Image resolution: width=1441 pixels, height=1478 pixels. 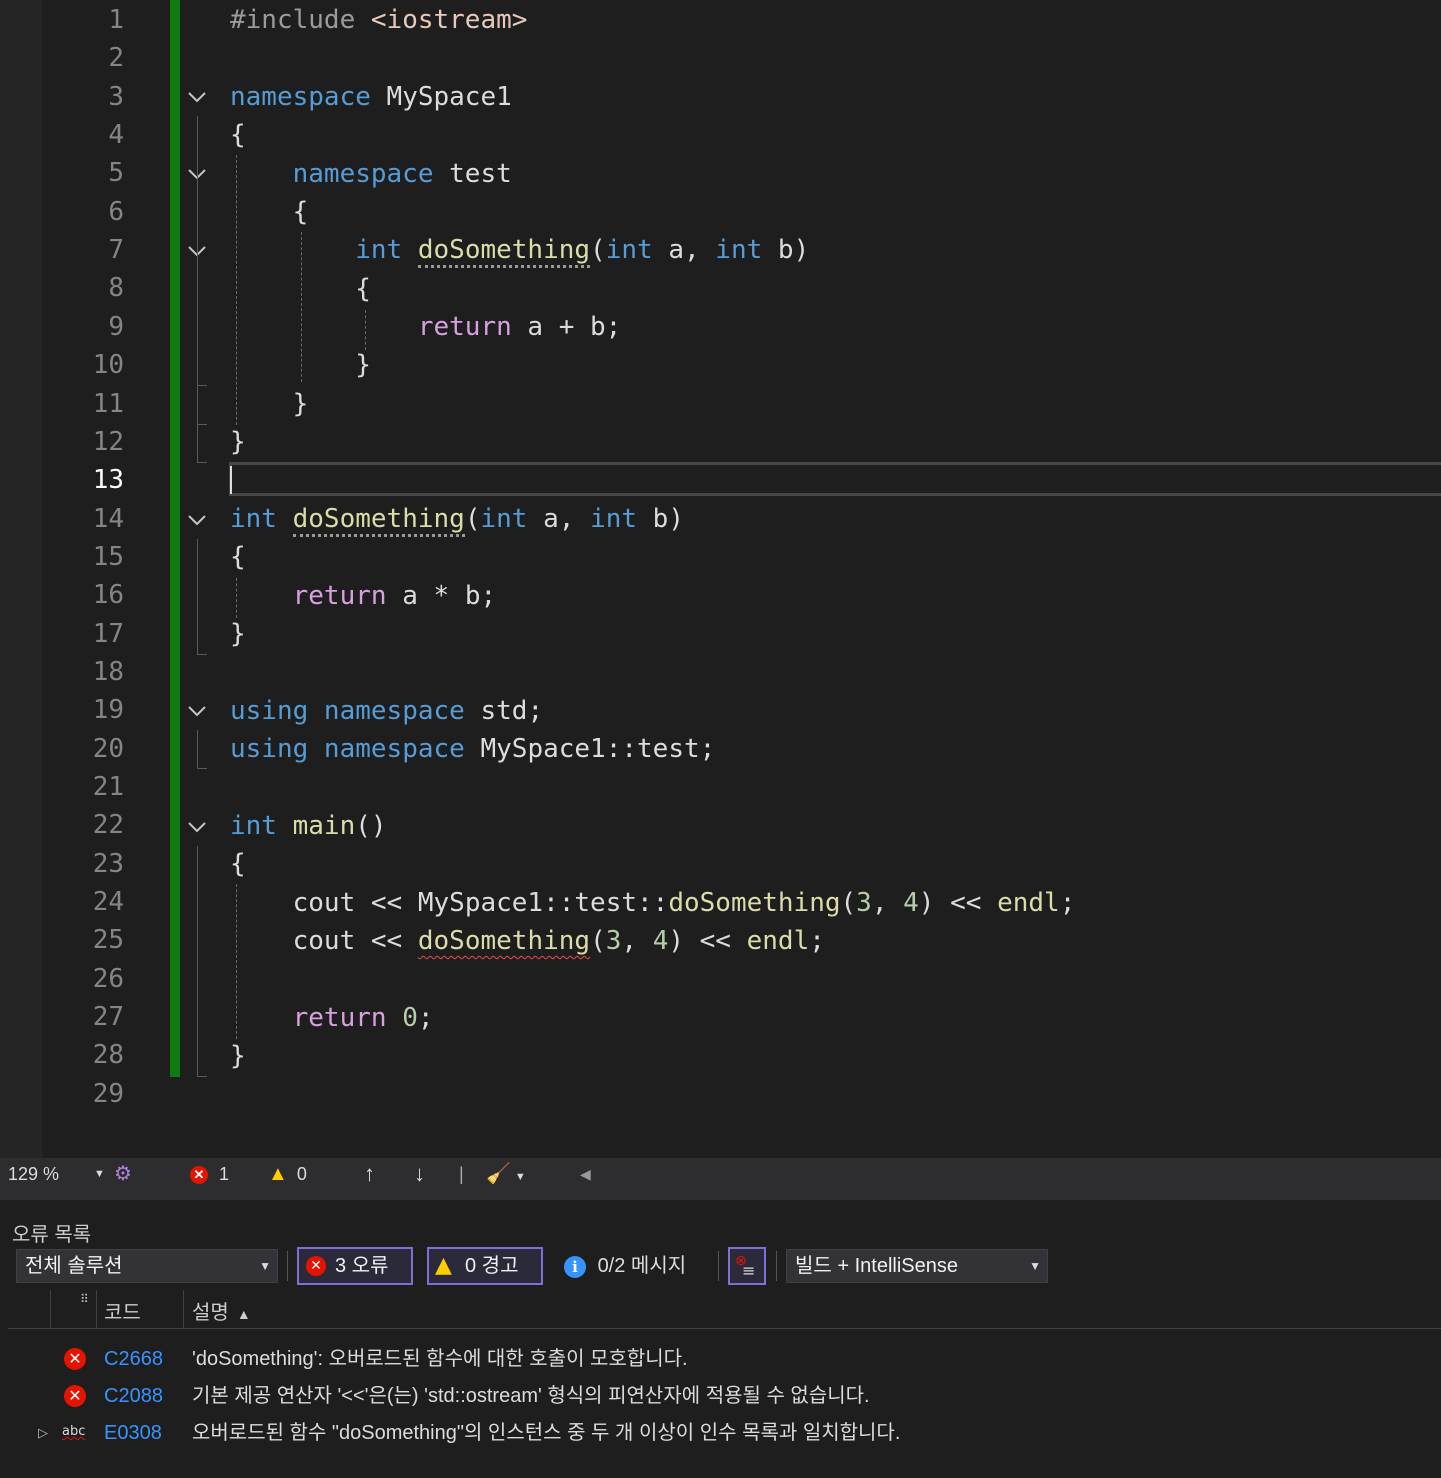 I want to click on code-line-11: }, so click(x=269, y=404).